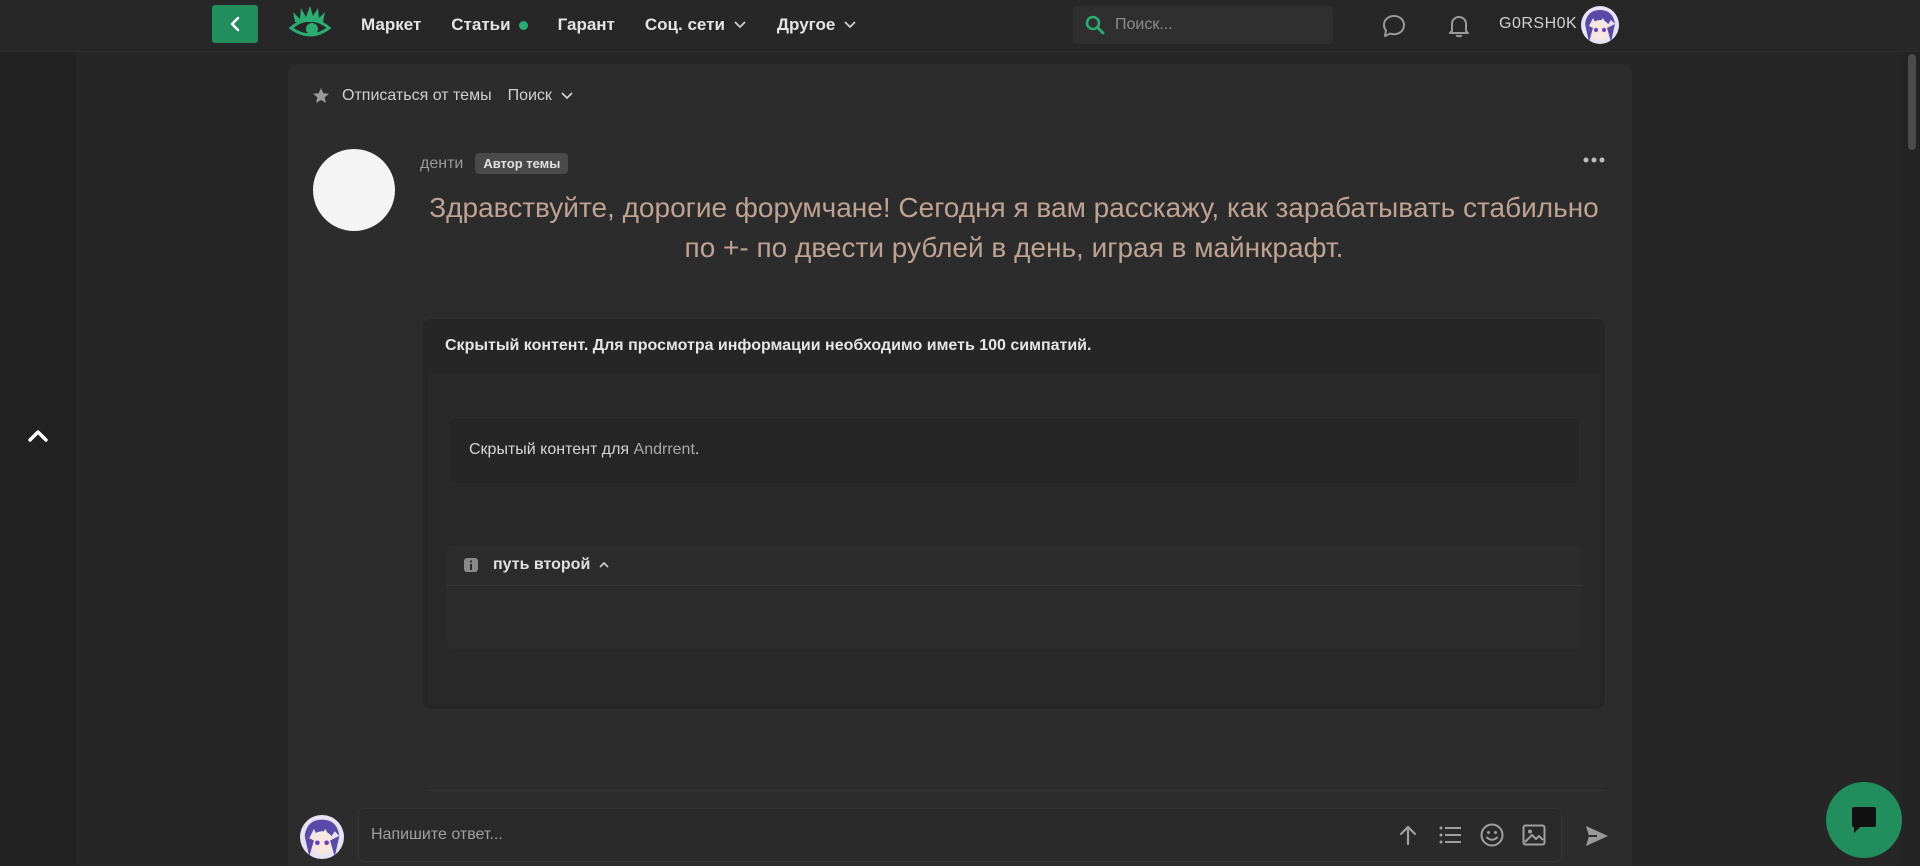 This screenshot has height=866, width=1920. I want to click on more-dots-icon, so click(1594, 160).